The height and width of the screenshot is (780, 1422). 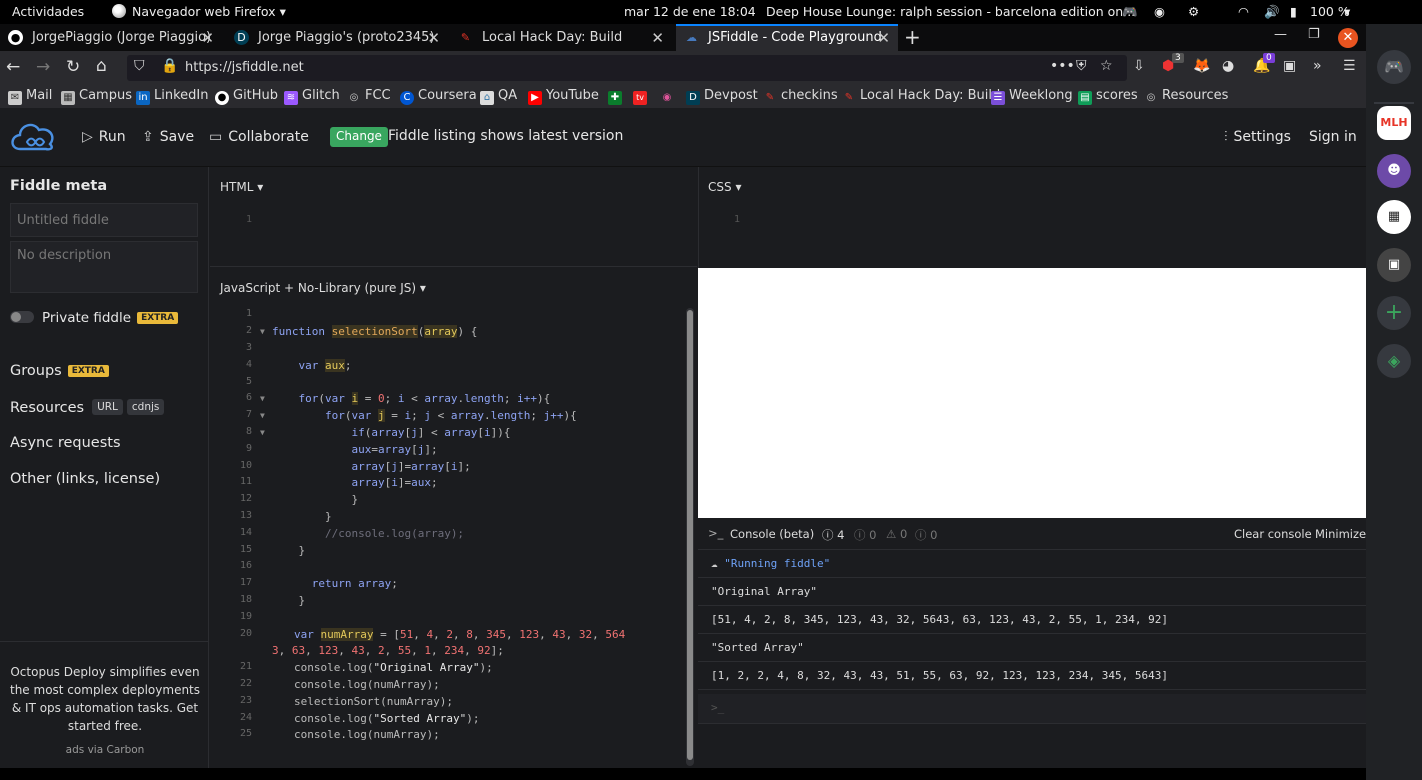 What do you see at coordinates (107, 407) in the screenshot?
I see `url-button: URL` at bounding box center [107, 407].